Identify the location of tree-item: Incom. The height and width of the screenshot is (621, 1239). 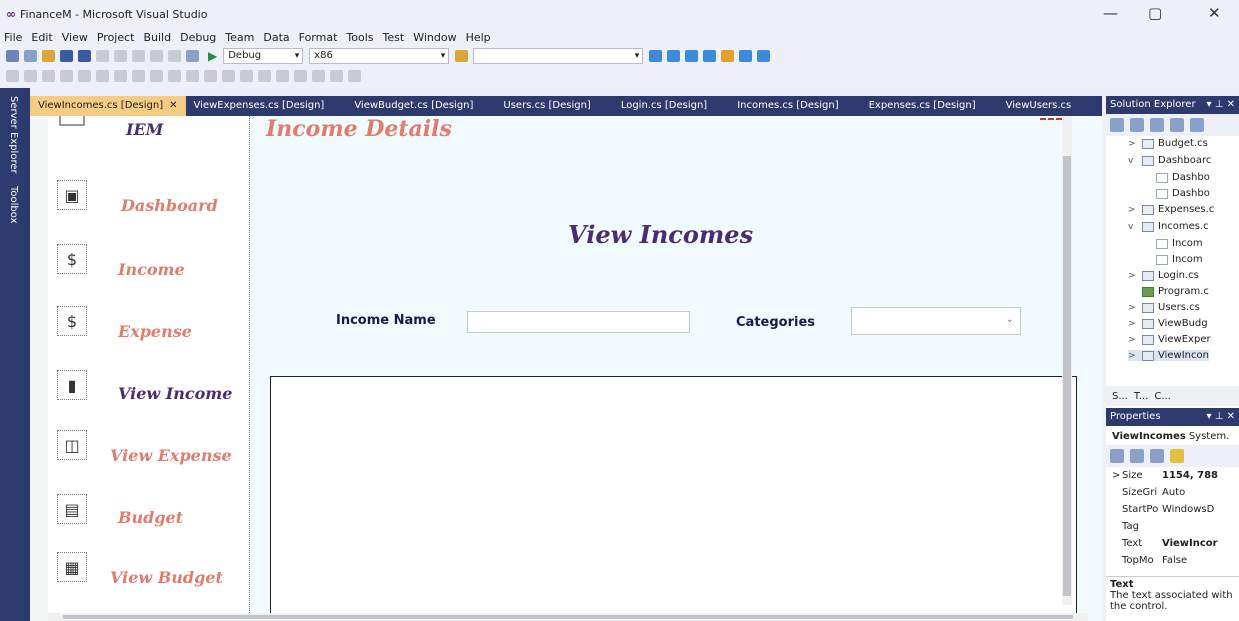
(1179, 243).